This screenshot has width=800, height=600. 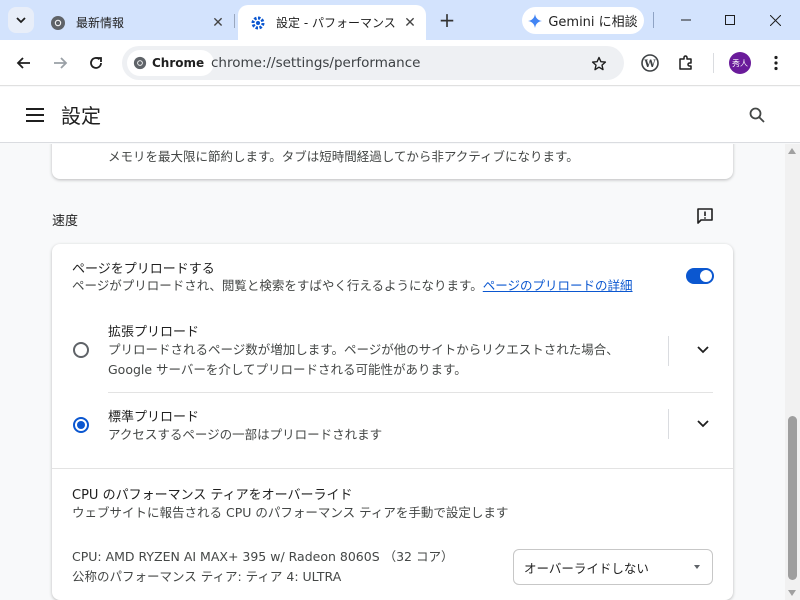 What do you see at coordinates (792, 372) in the screenshot?
I see `page-scrollbar` at bounding box center [792, 372].